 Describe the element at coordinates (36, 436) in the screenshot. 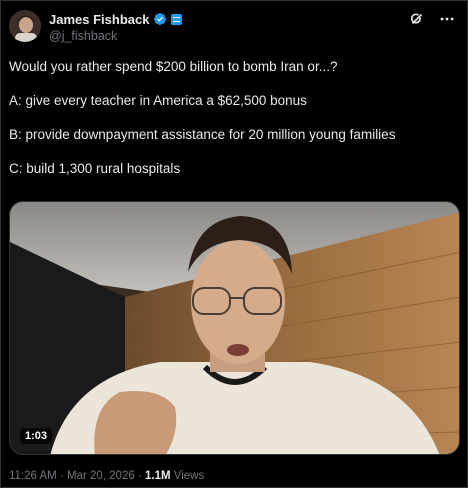

I see `video-duration: 1:03` at that location.